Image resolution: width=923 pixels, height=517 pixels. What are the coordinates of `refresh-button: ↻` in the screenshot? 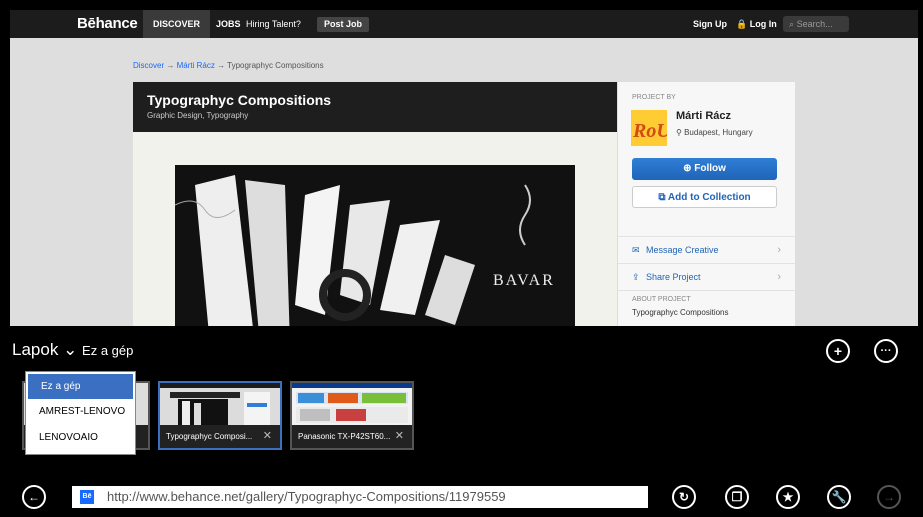 It's located at (684, 497).